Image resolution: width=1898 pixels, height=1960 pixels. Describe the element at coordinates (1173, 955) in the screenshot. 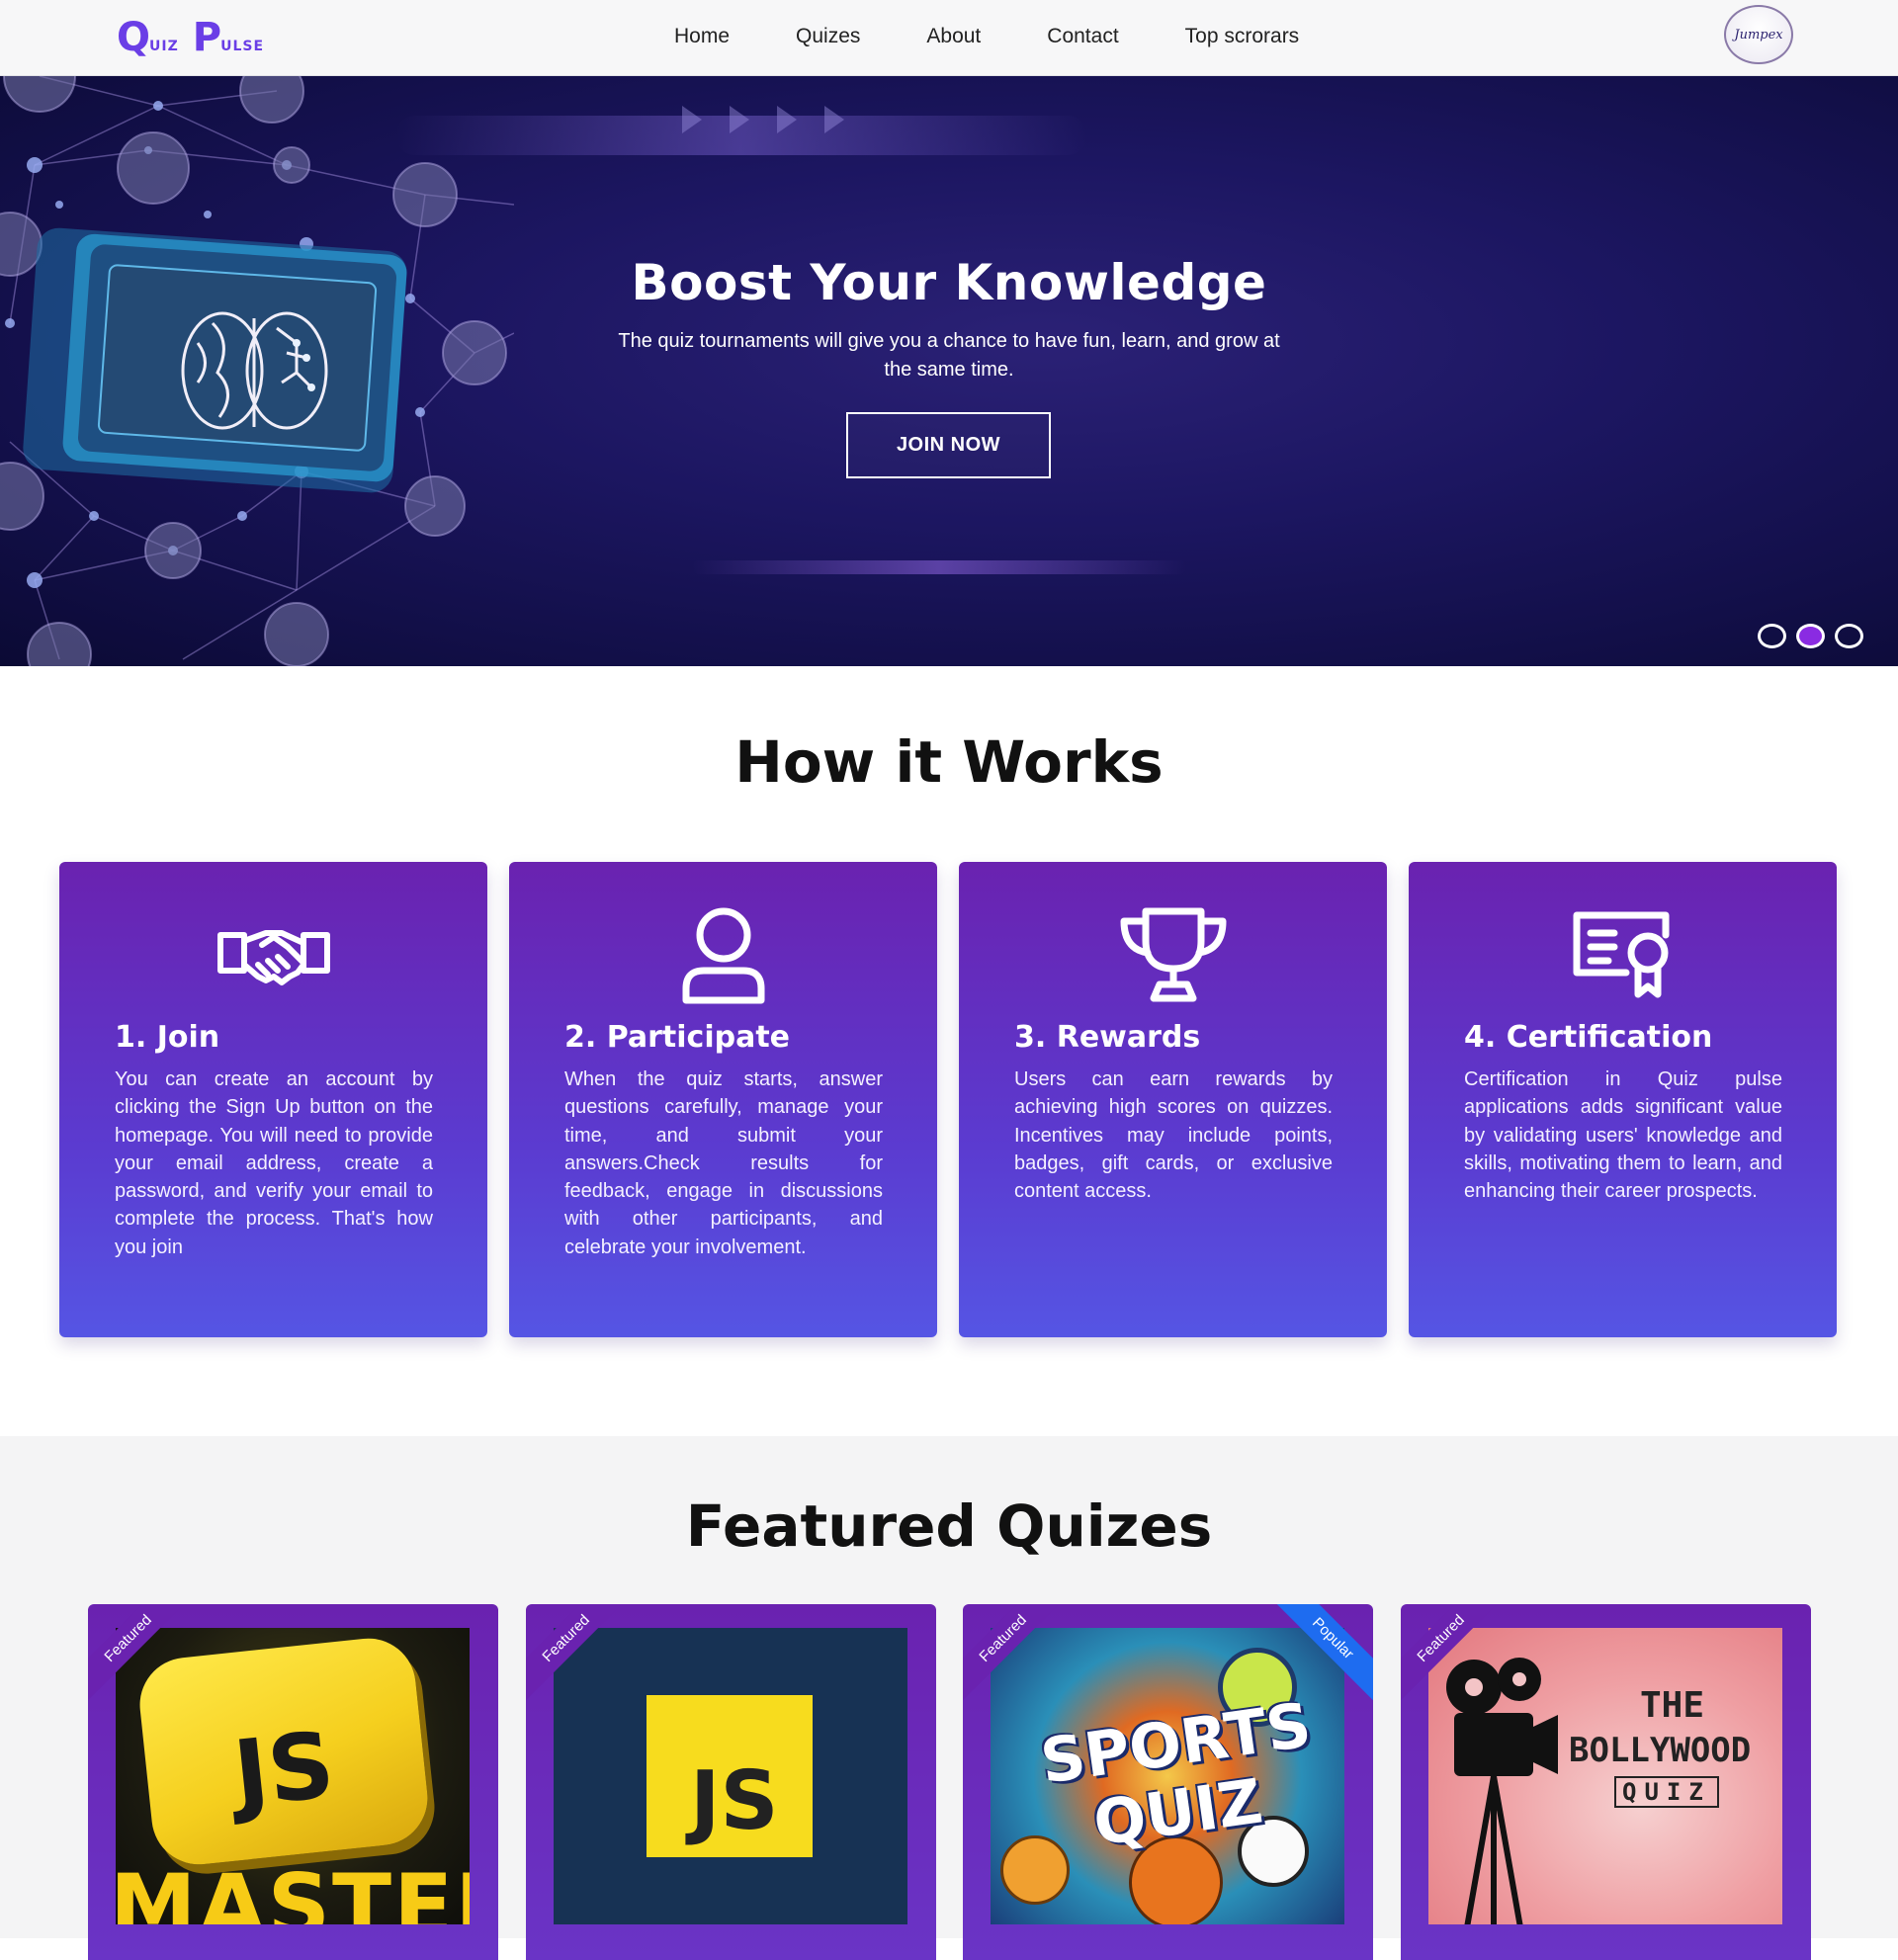

I see `trophy-icon` at that location.